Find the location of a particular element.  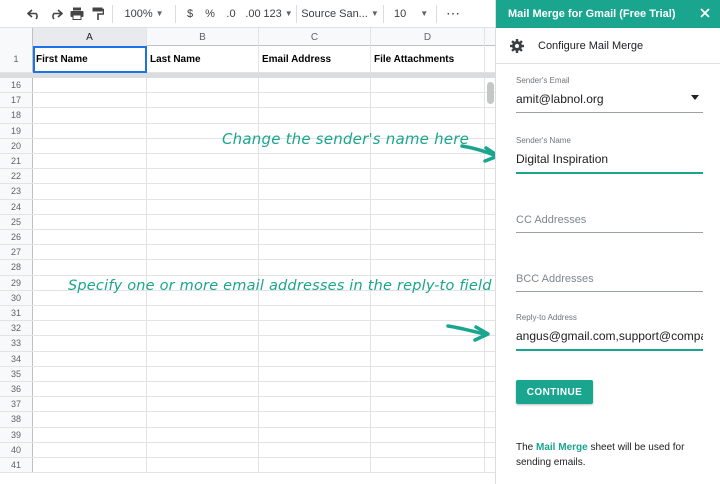

row-number: 26 is located at coordinates (16, 237).